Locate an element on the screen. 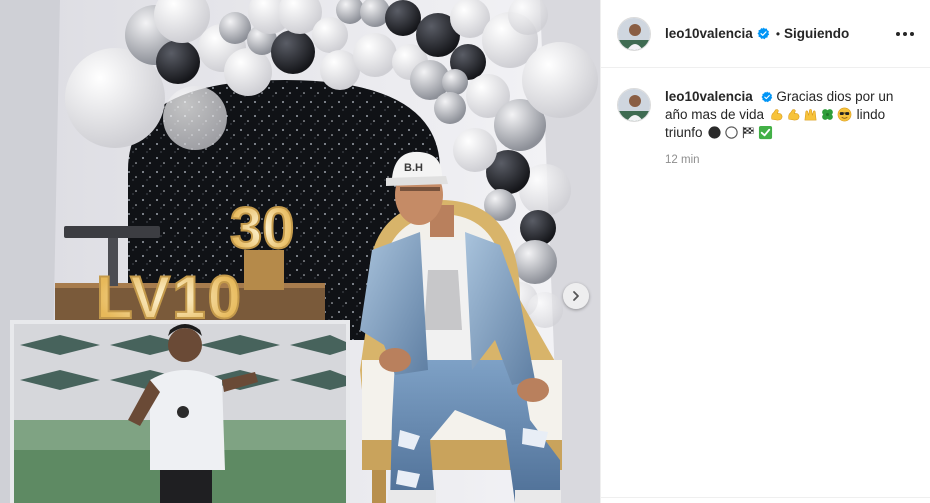 This screenshot has width=930, height=503. panel-bottom-divider is located at coordinates (765, 500).